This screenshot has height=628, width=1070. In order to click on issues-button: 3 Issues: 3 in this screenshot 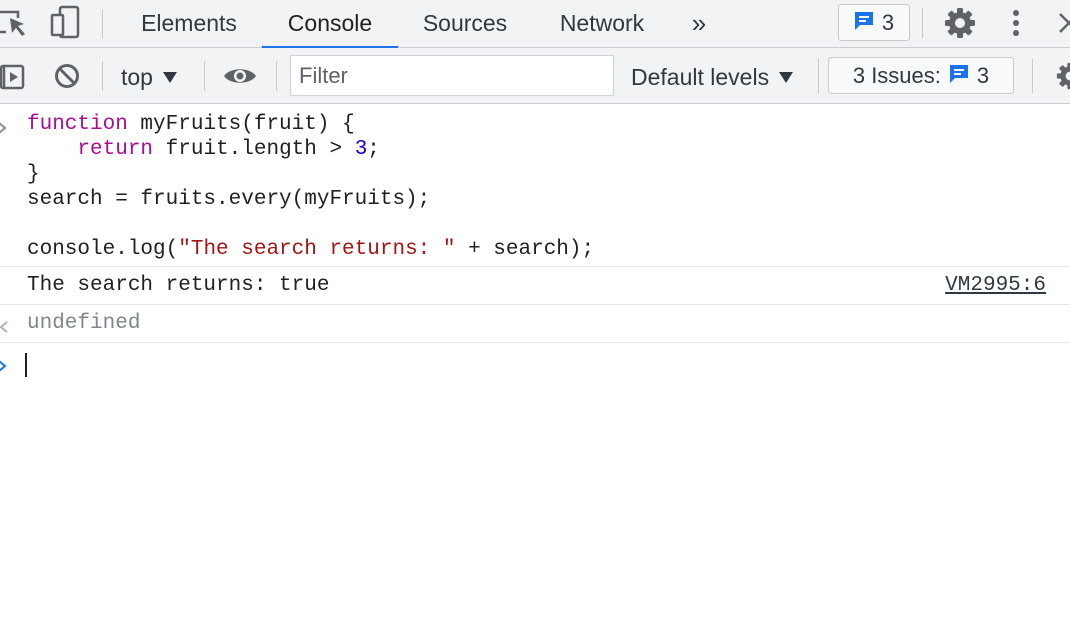, I will do `click(921, 75)`.